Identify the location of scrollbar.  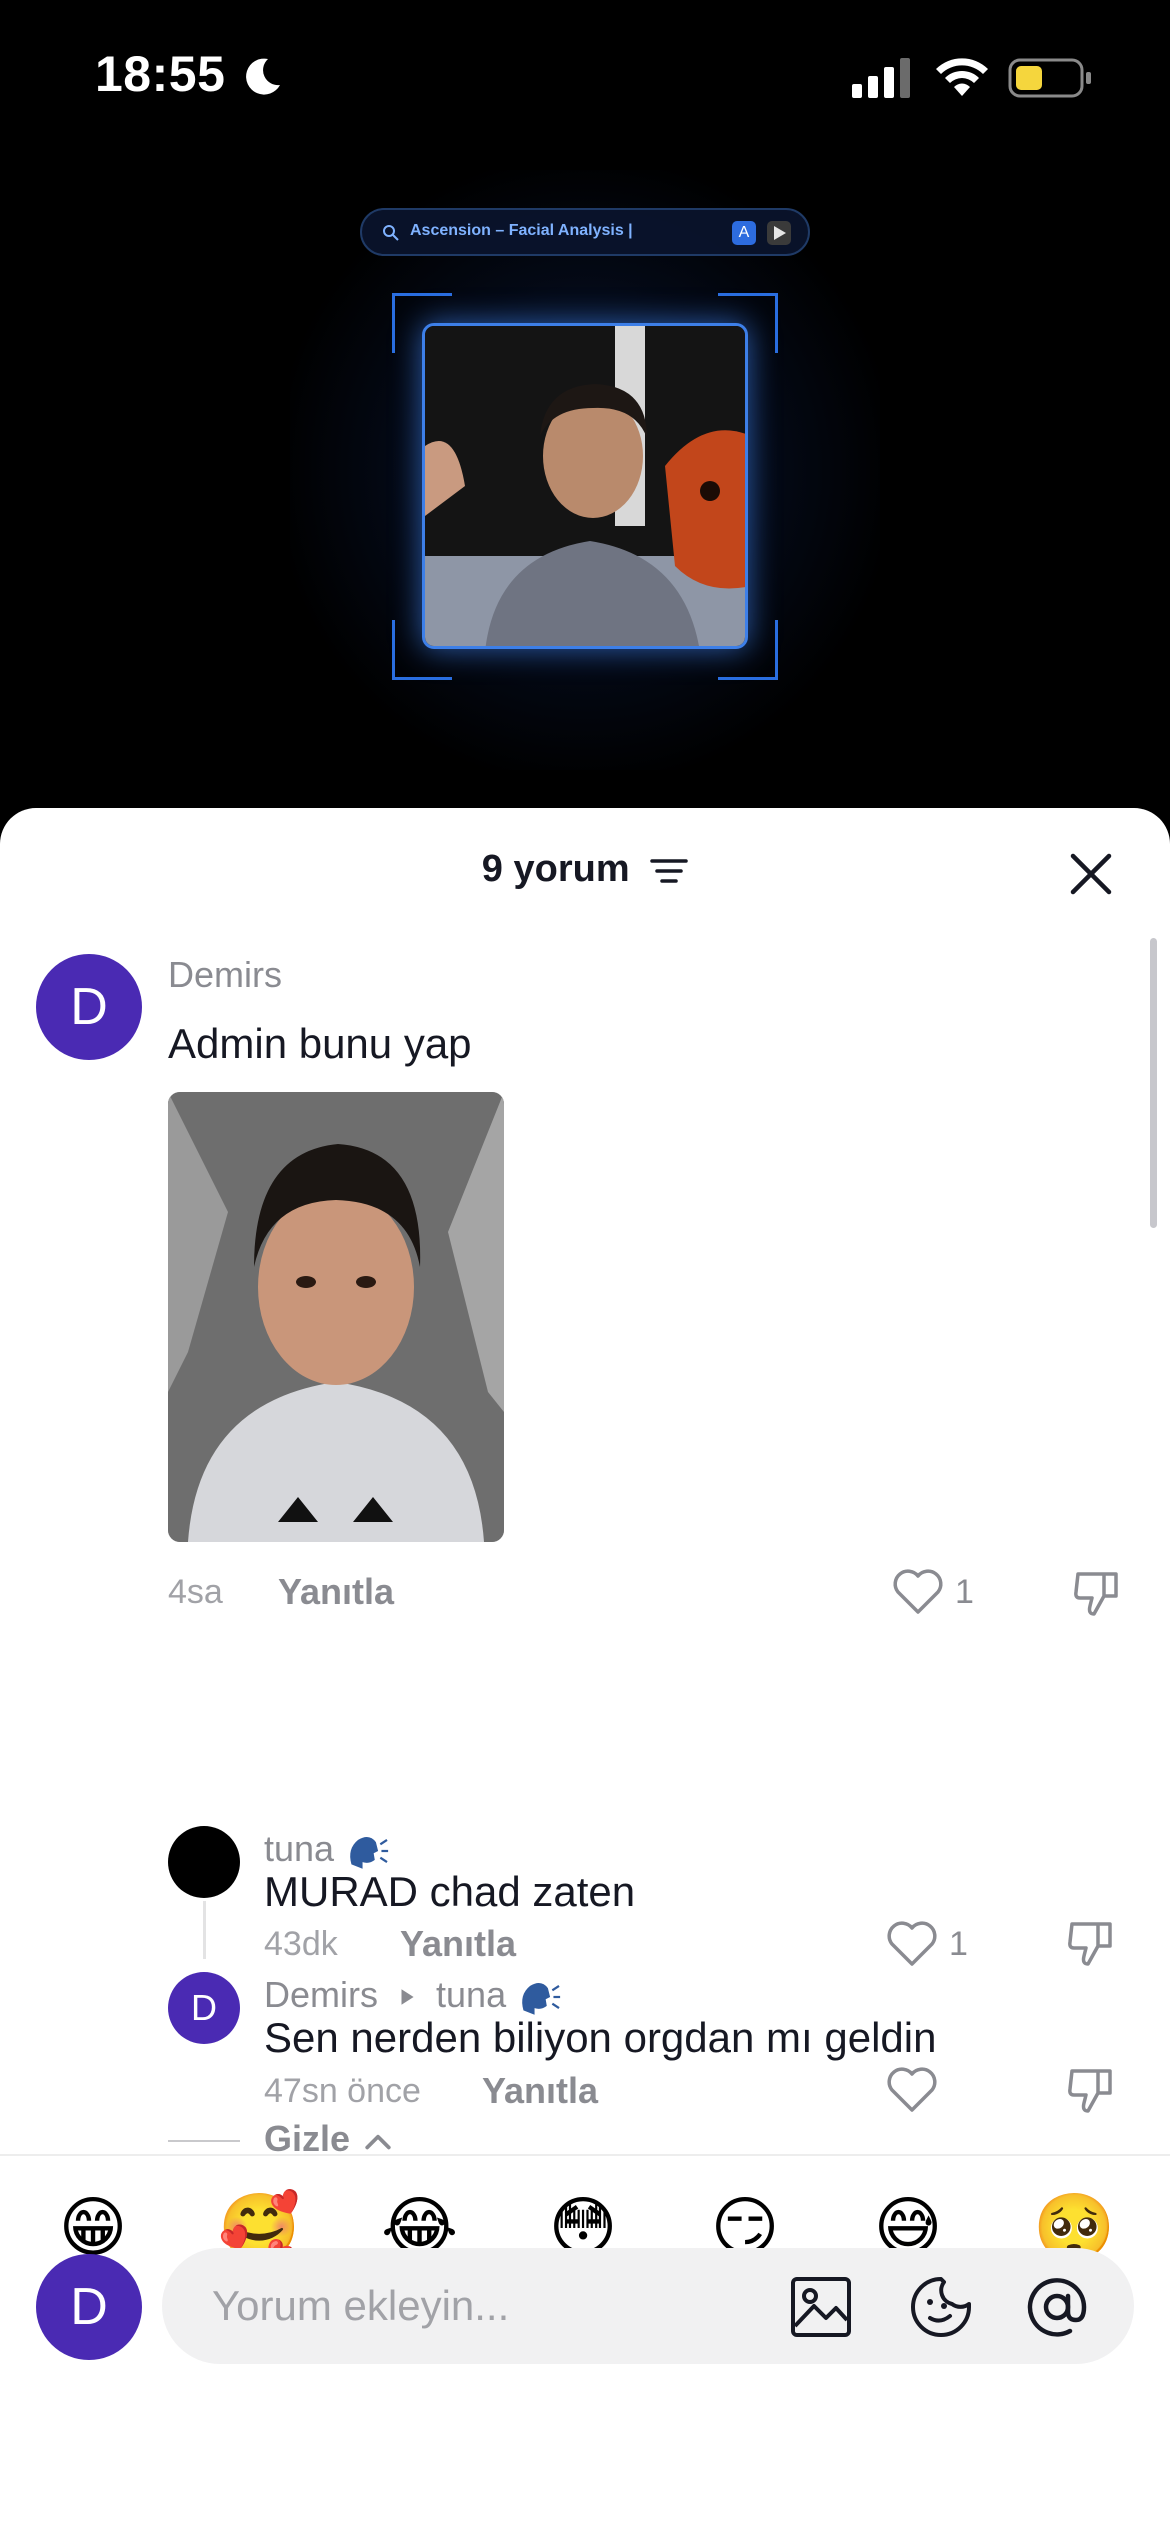
(1153, 1083).